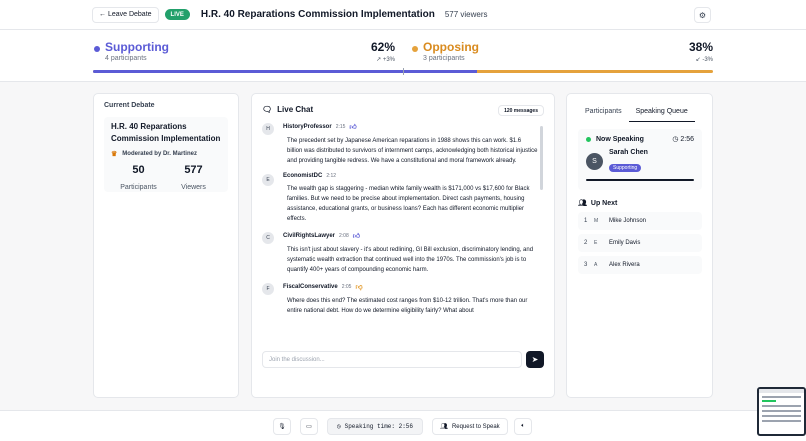 The image size is (806, 441). What do you see at coordinates (359, 287) in the screenshot?
I see `thumbs-down-icon: 👎︎` at bounding box center [359, 287].